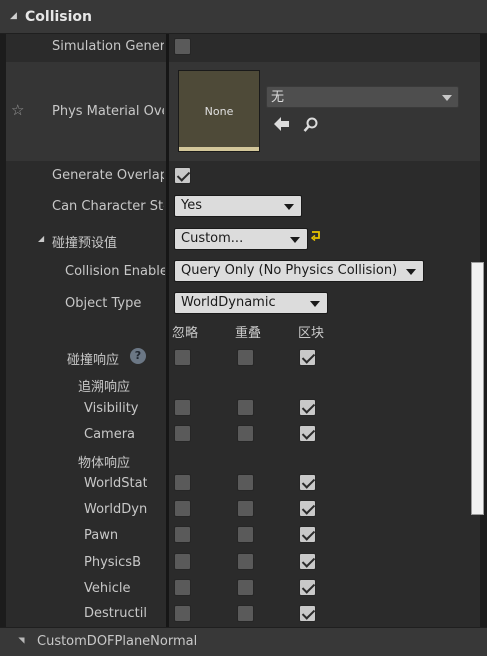 The image size is (487, 656). What do you see at coordinates (307, 433) in the screenshot?
I see `camera-block-checkbox` at bounding box center [307, 433].